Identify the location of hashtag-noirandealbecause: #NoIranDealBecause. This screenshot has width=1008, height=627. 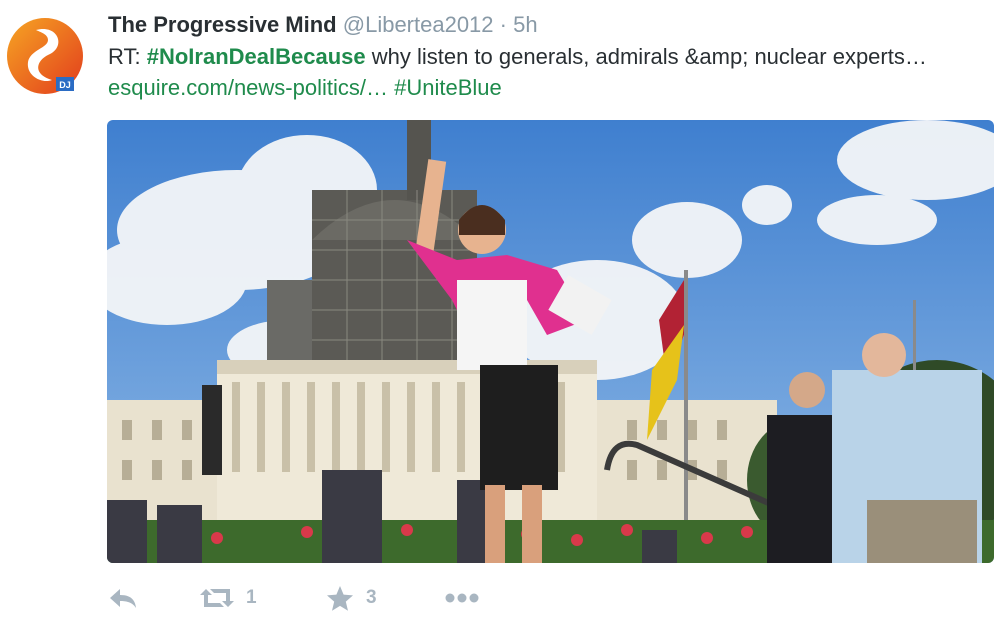
(256, 56).